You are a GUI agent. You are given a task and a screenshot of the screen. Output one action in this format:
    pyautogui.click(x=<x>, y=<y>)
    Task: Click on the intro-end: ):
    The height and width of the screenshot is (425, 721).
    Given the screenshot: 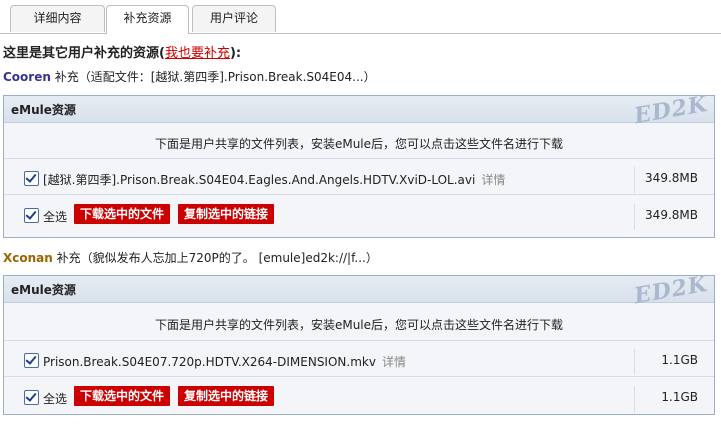 What is the action you would take?
    pyautogui.click(x=235, y=53)
    